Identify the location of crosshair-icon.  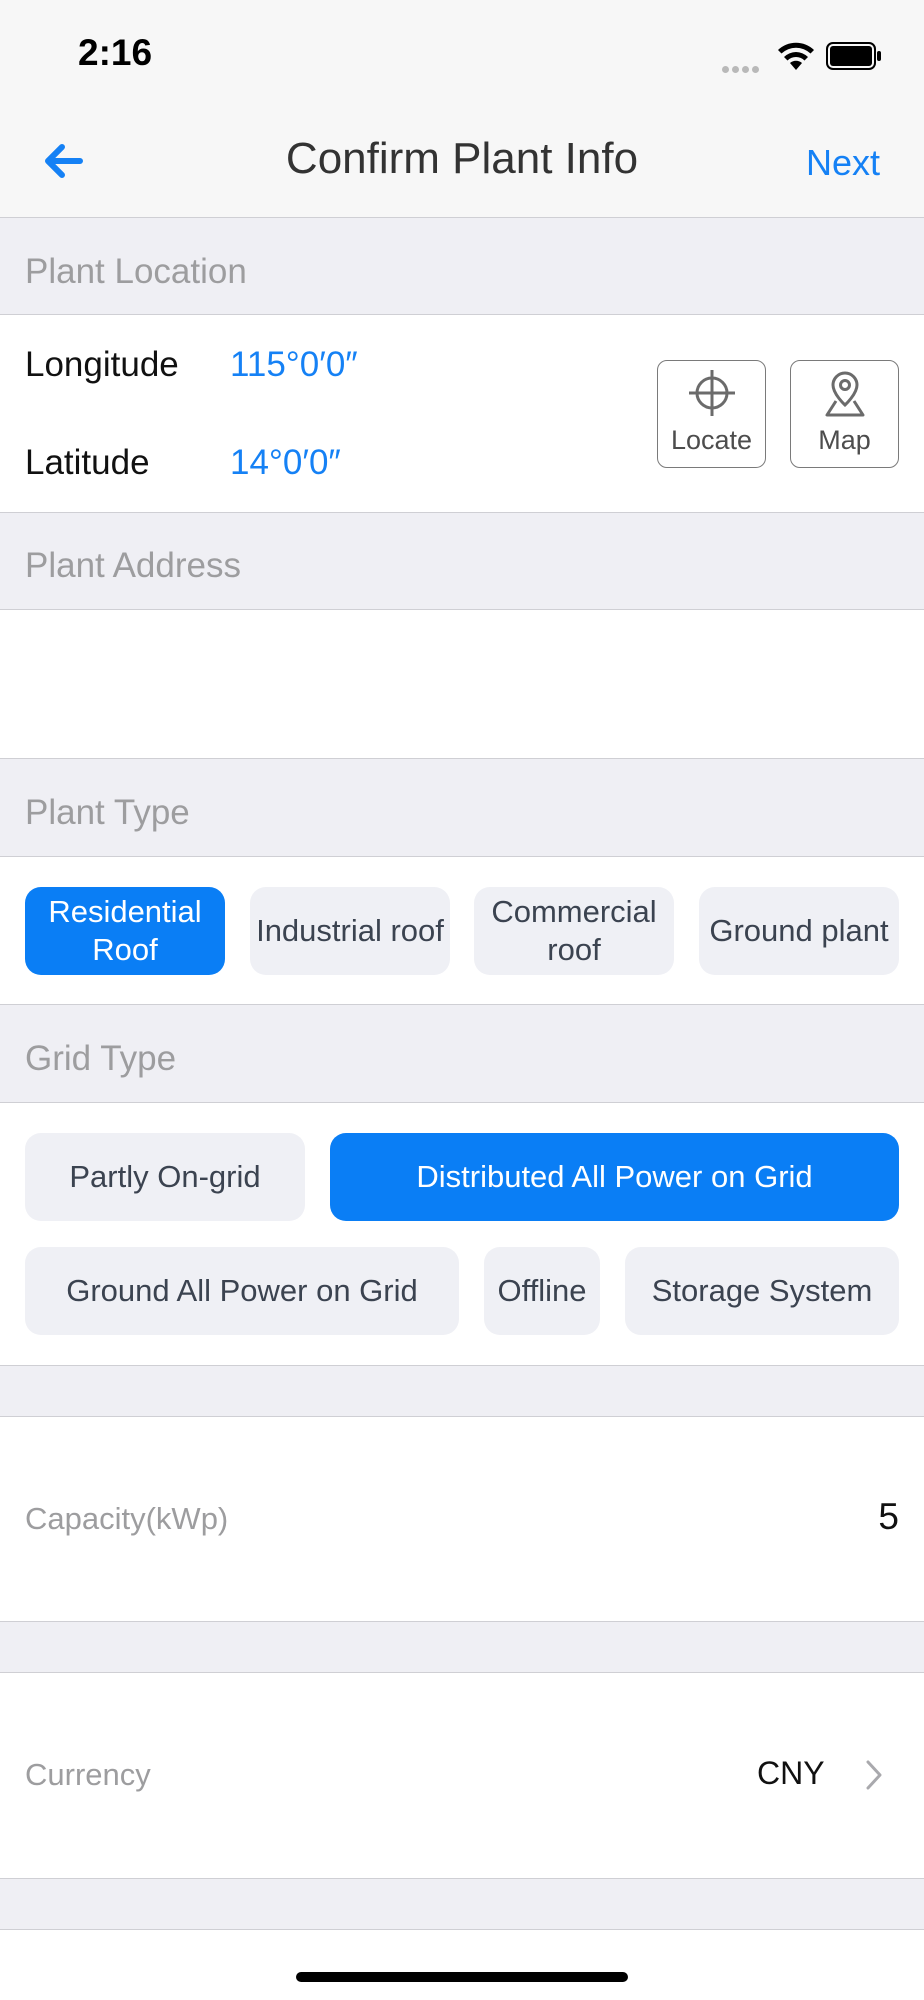
(711, 393).